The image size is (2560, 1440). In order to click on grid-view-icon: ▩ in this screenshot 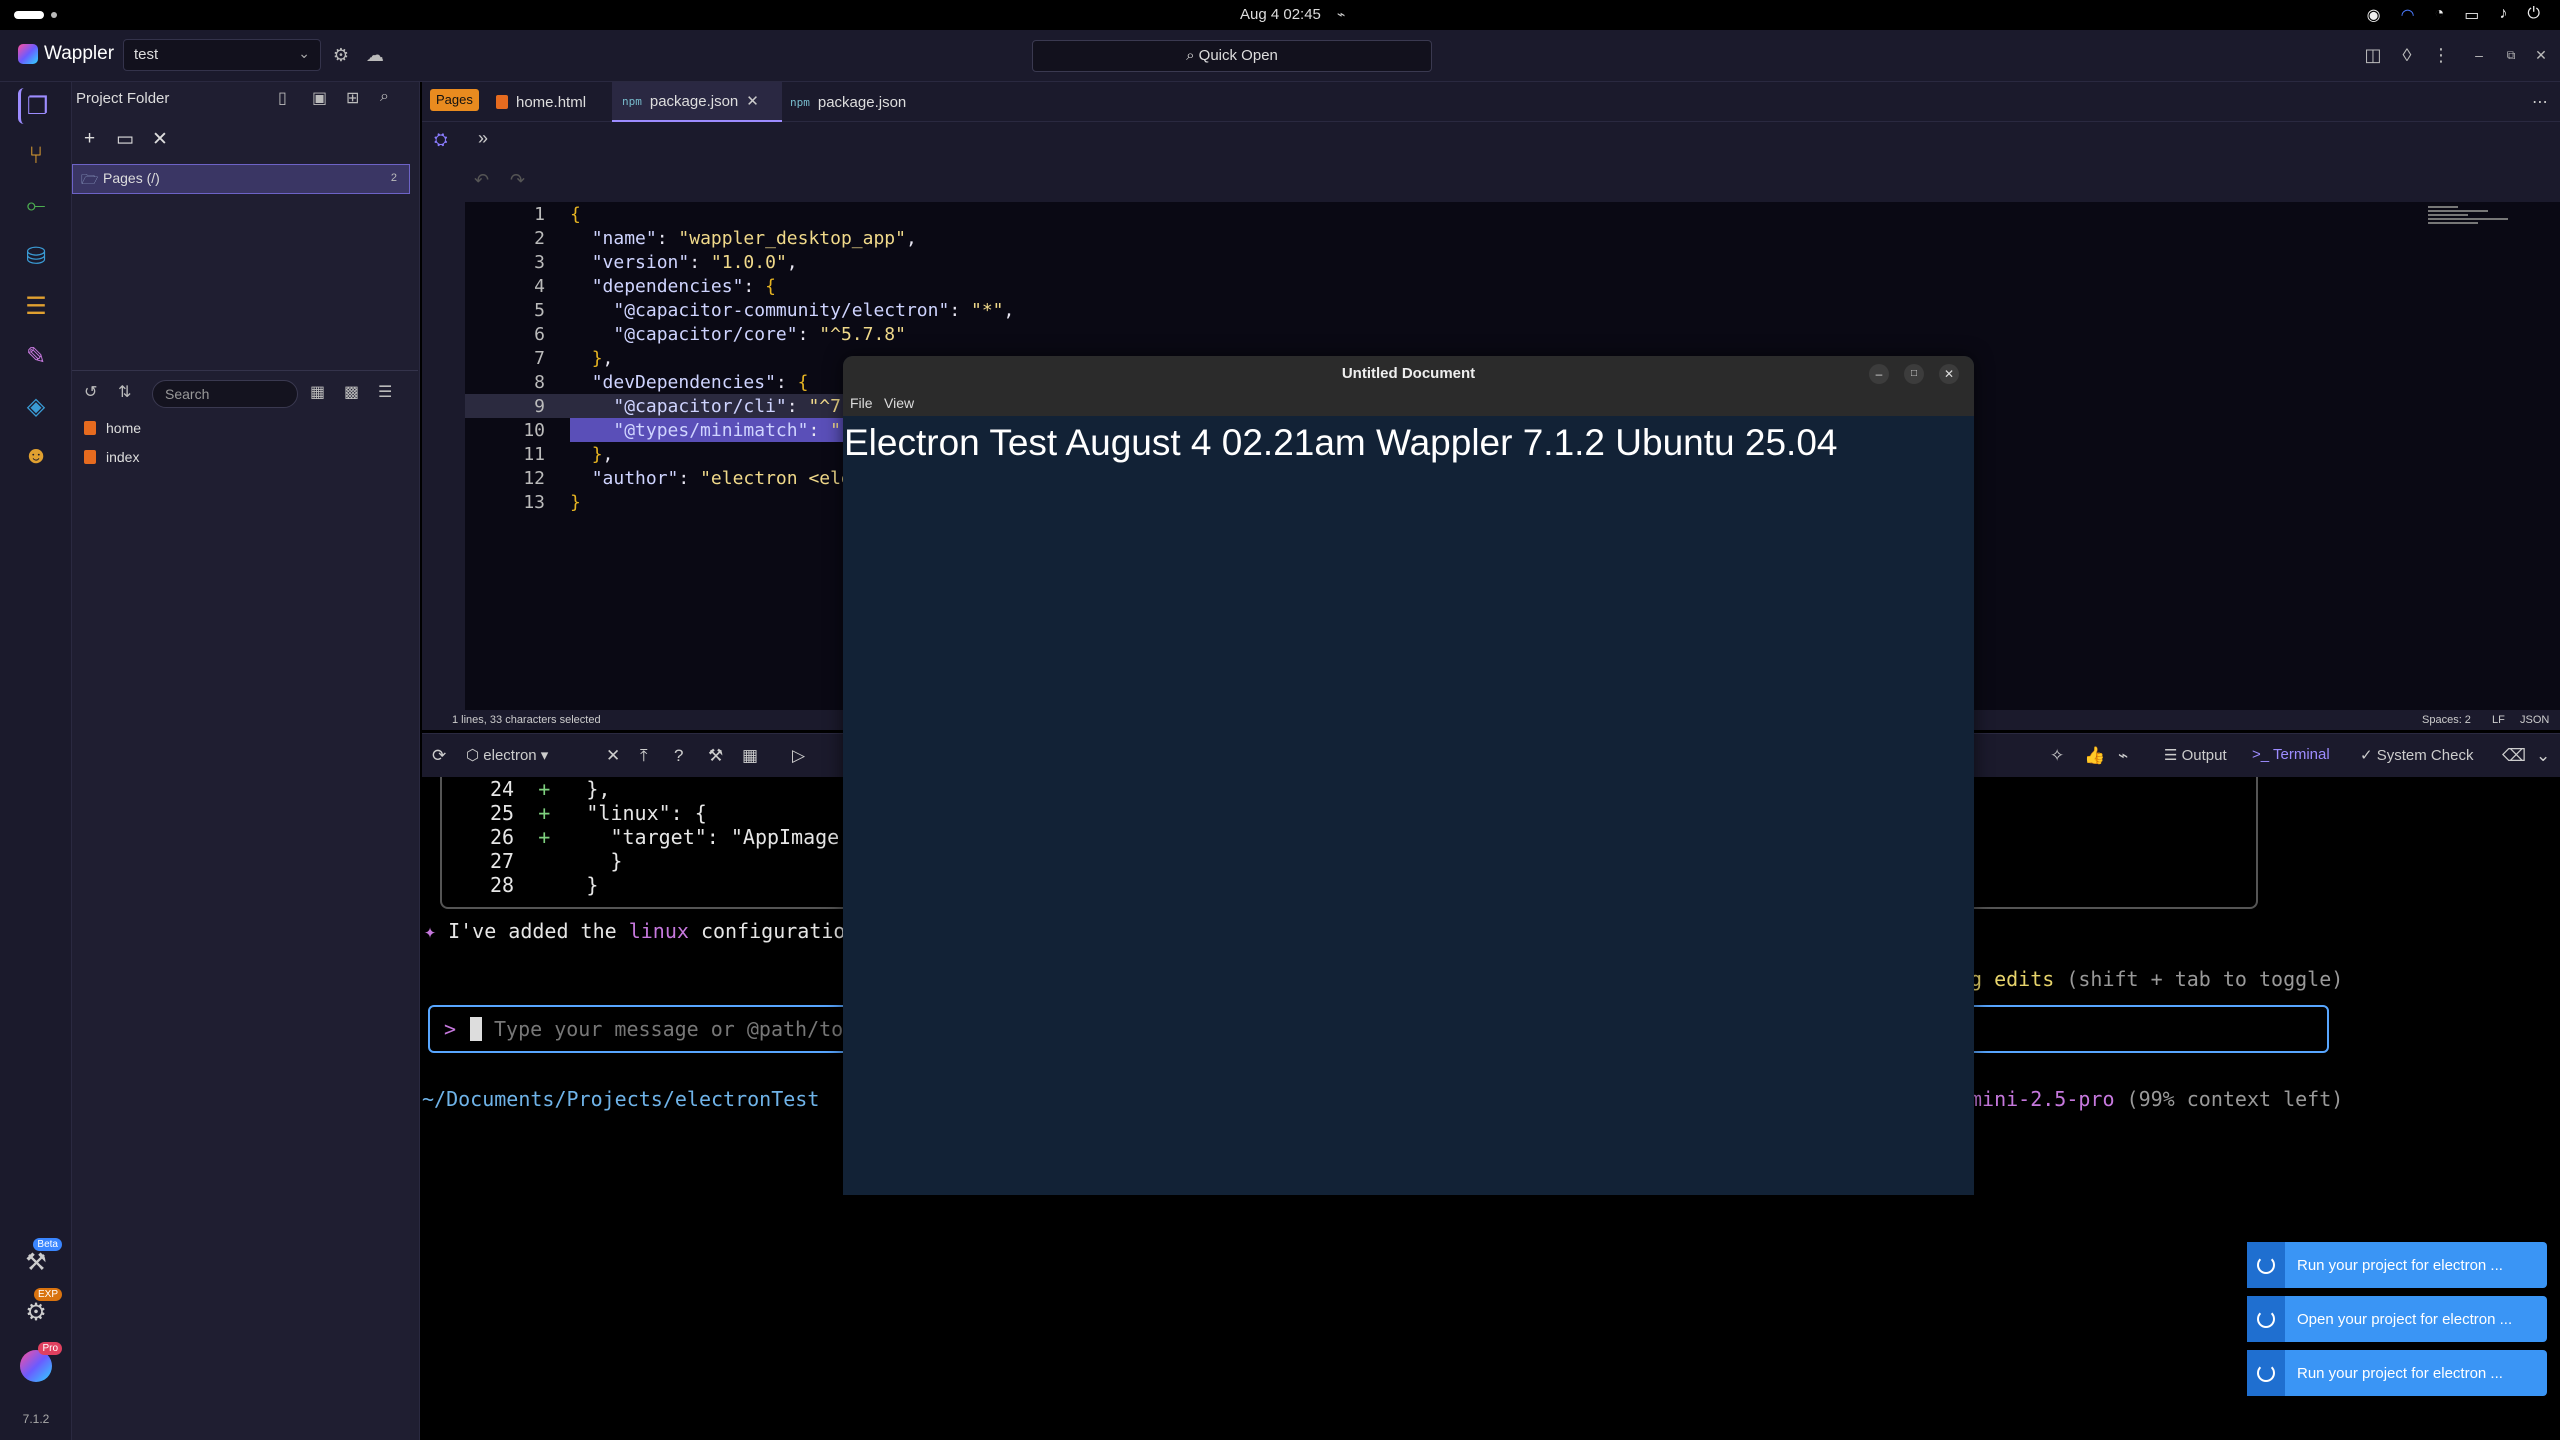, I will do `click(351, 392)`.